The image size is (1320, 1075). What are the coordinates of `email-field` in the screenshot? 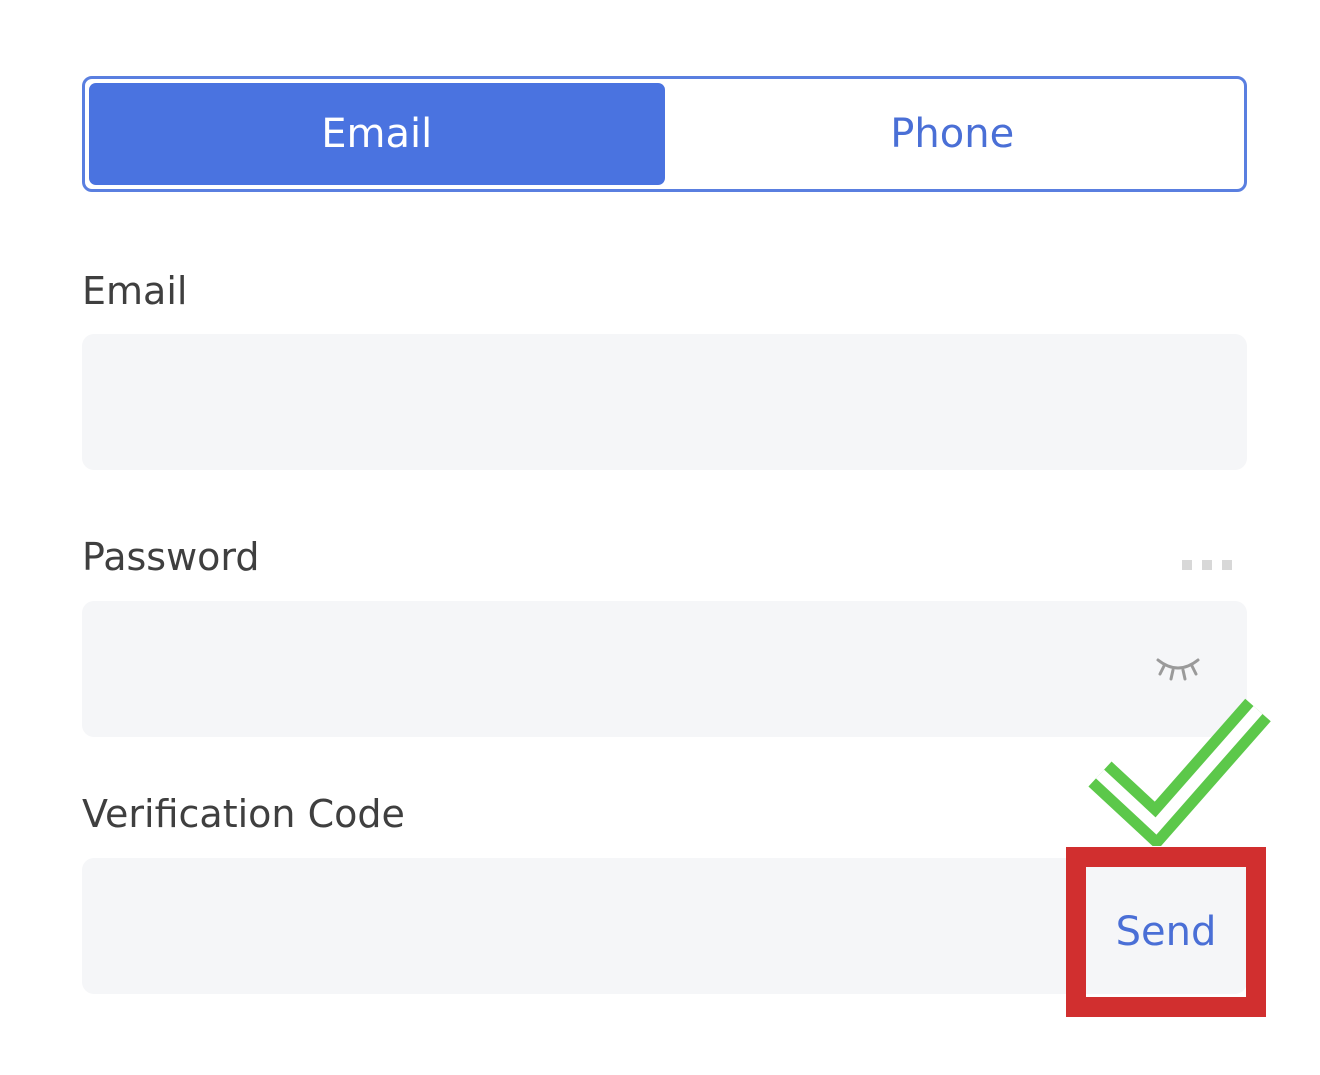 It's located at (664, 402).